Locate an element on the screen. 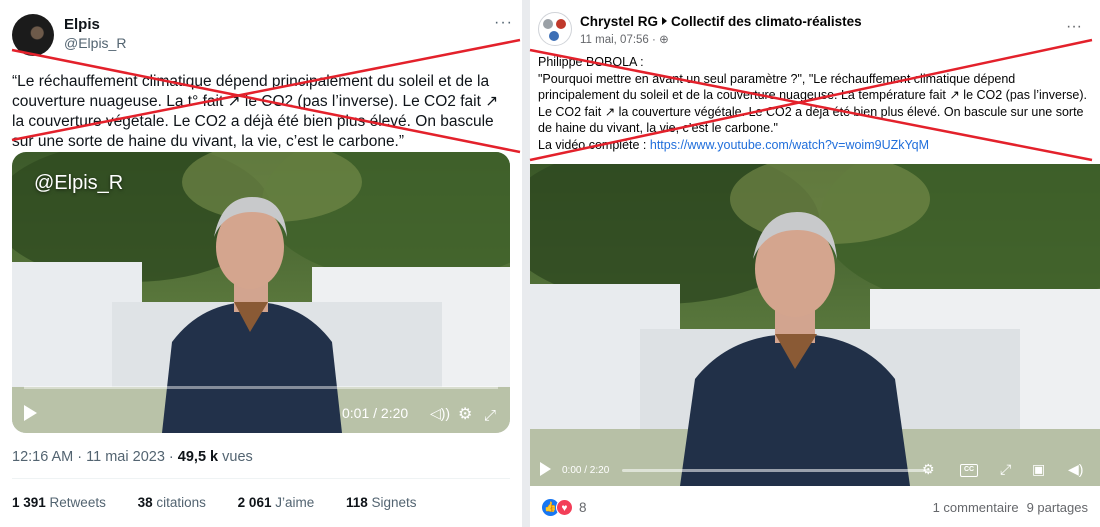 The image size is (1100, 527). video-watermark: @Elpis_R is located at coordinates (79, 183).